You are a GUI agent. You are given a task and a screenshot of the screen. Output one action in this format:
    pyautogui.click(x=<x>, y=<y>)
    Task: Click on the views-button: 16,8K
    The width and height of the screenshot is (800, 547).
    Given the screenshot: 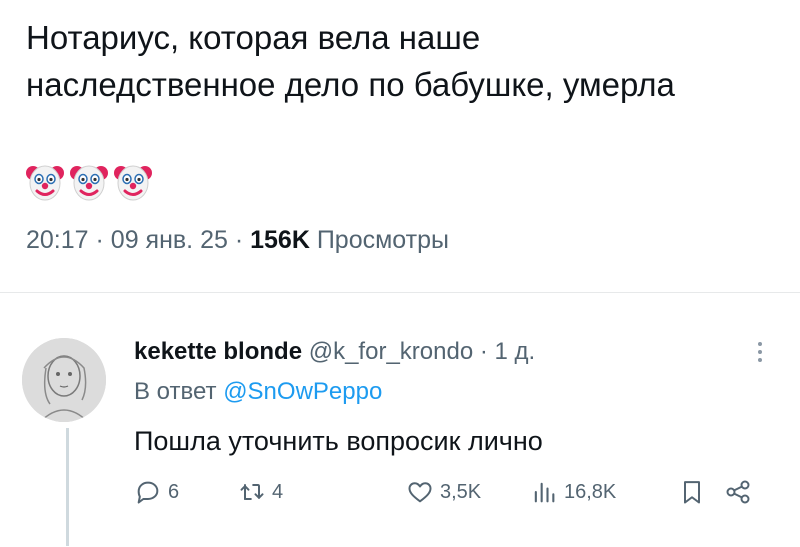 What is the action you would take?
    pyautogui.click(x=573, y=492)
    